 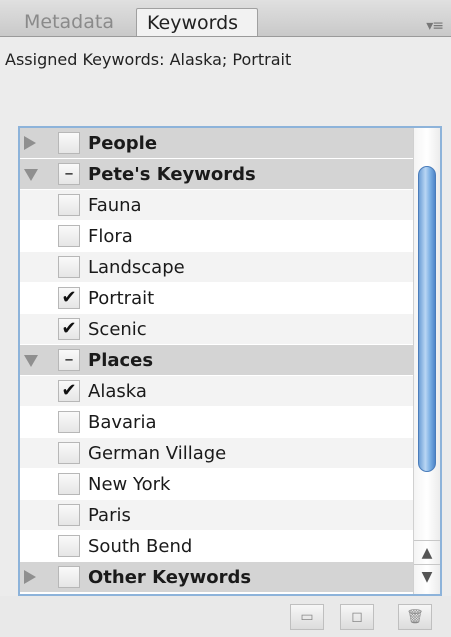 What do you see at coordinates (225, 616) in the screenshot?
I see `bottom-toolbar: ▭ ◻ 🗑` at bounding box center [225, 616].